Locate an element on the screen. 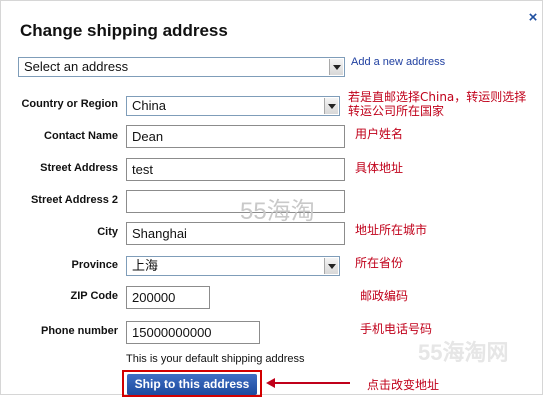 This screenshot has height=397, width=545. address-select: Select an address is located at coordinates (181, 67).